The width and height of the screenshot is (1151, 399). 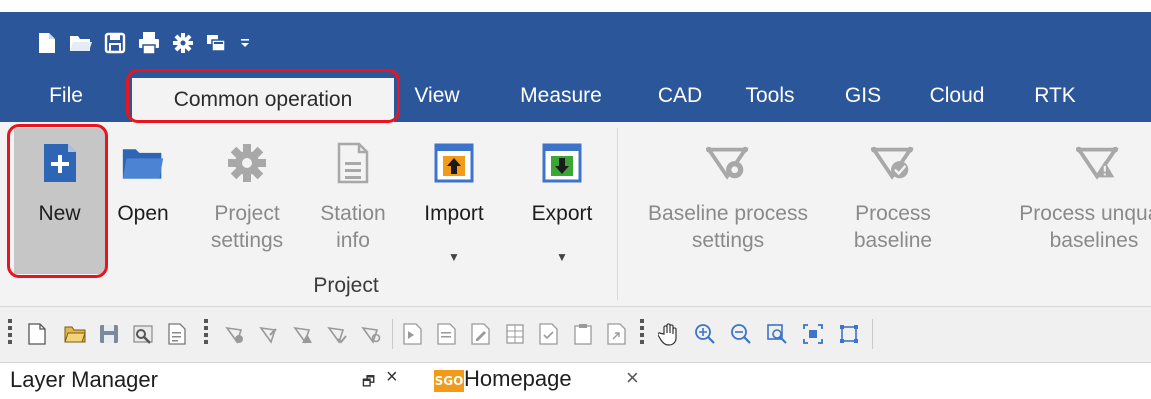 I want to click on tab-cloud: Cloud, so click(x=957, y=96).